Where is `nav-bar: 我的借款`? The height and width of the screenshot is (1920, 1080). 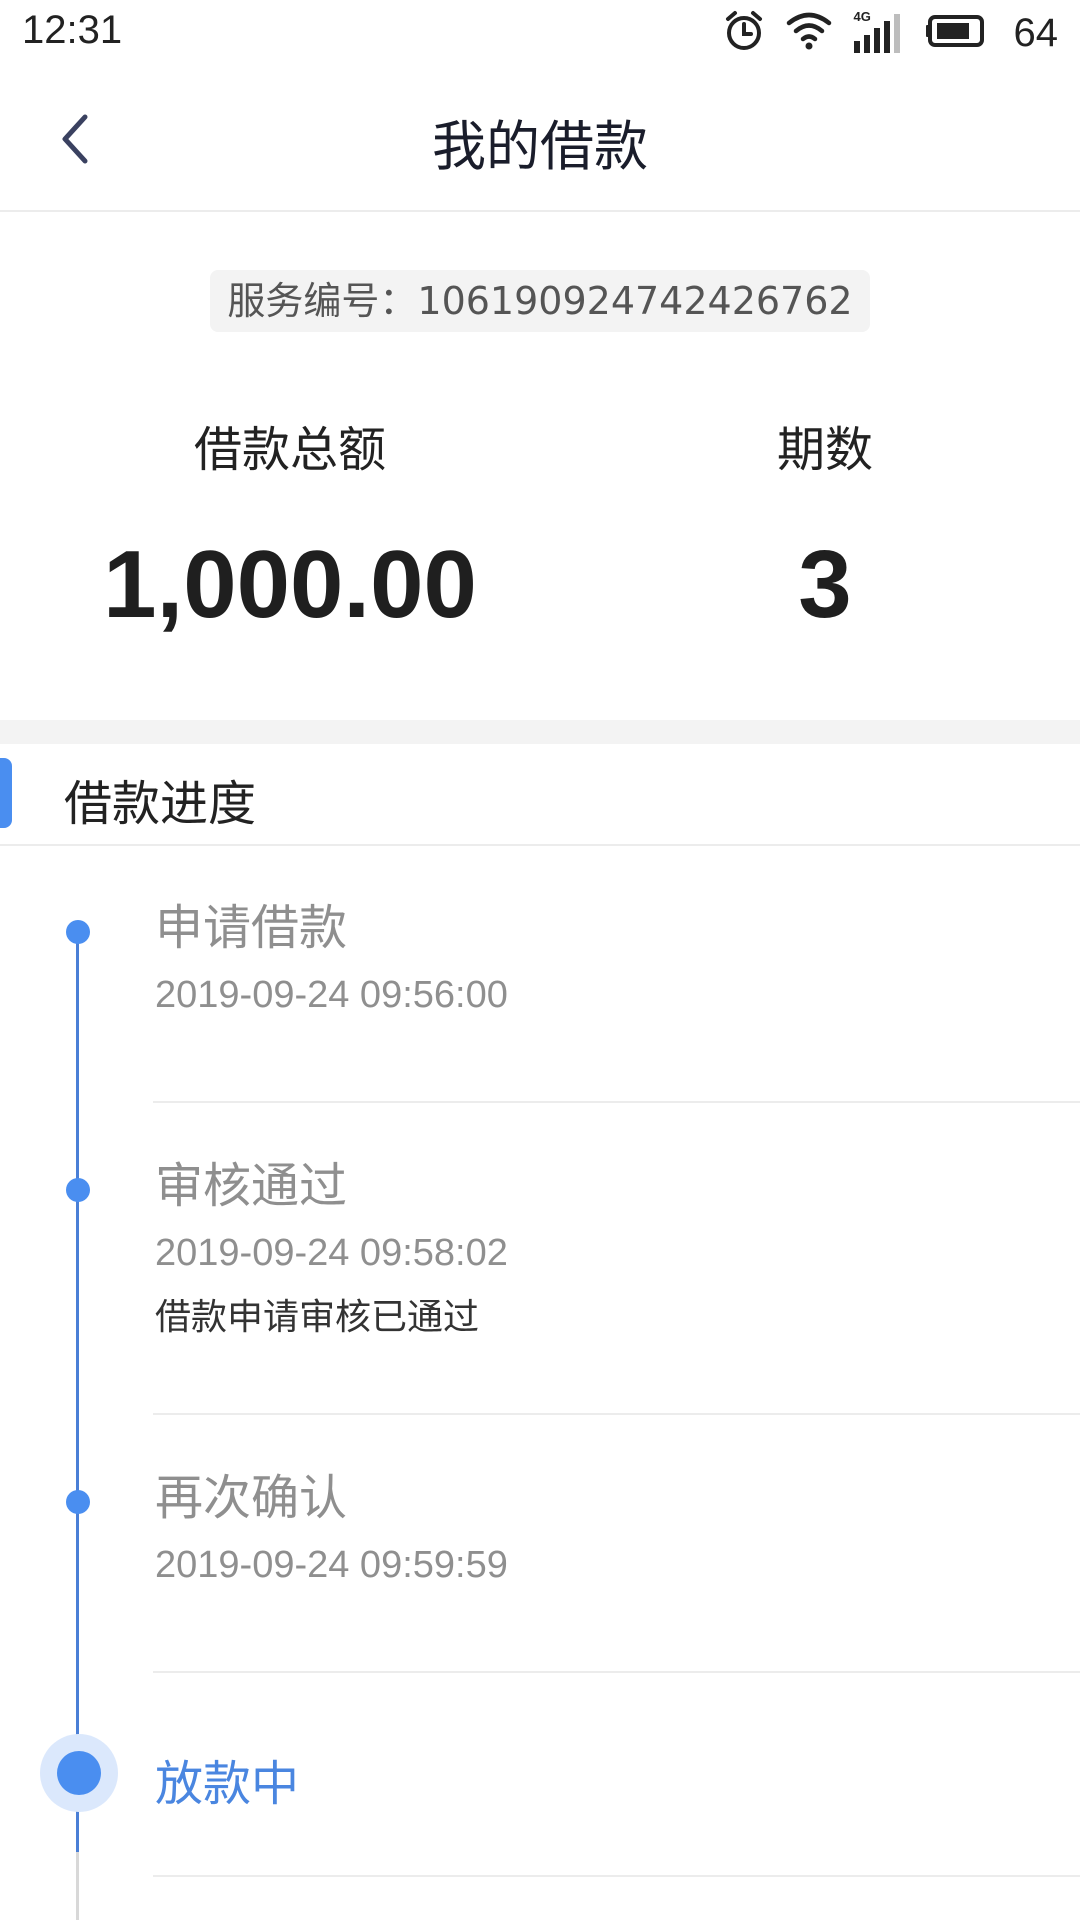 nav-bar: 我的借款 is located at coordinates (540, 139).